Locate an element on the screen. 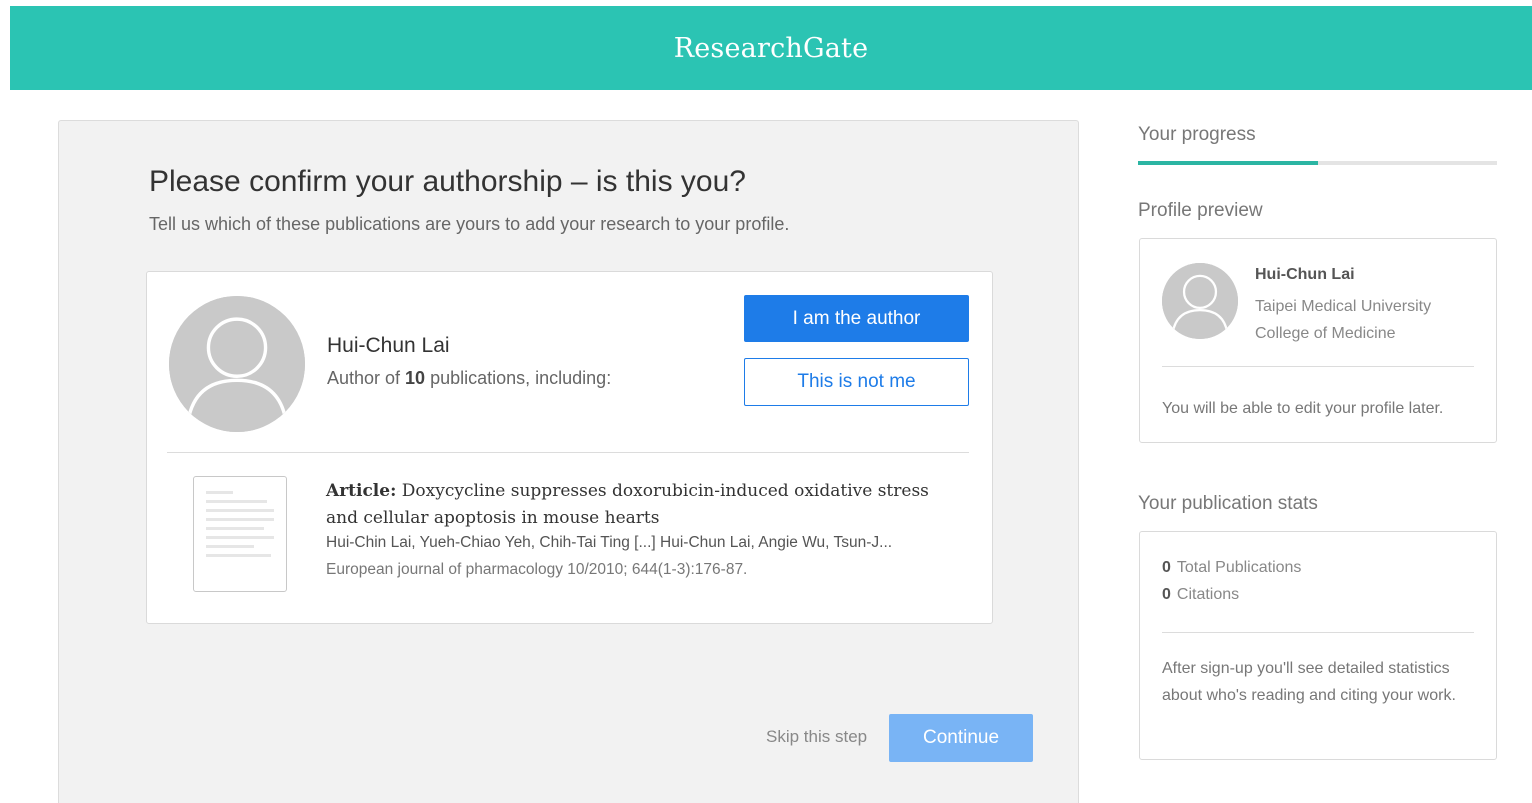  author-publication-count: Author of 10 publications, including: is located at coordinates (469, 378).